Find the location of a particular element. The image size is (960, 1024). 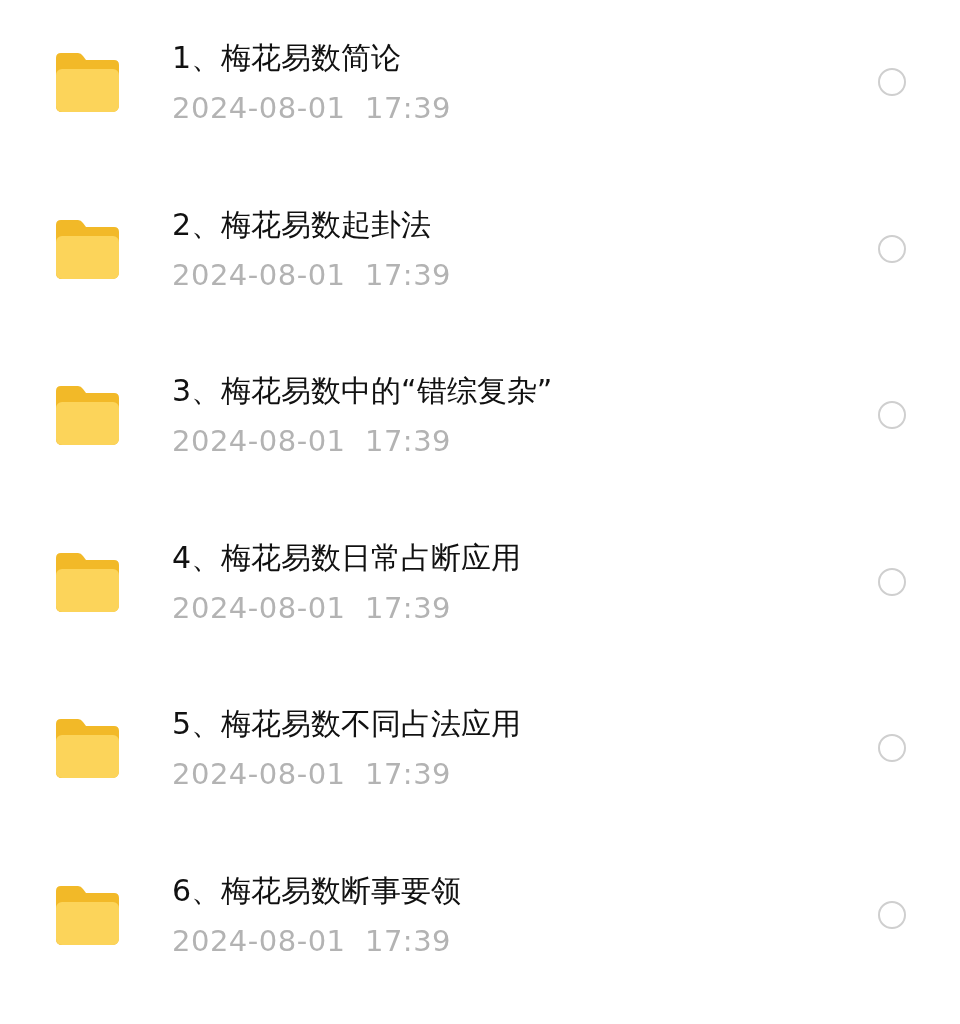

folder-name: 4、梅花易数日常占断应用 is located at coordinates (347, 557).